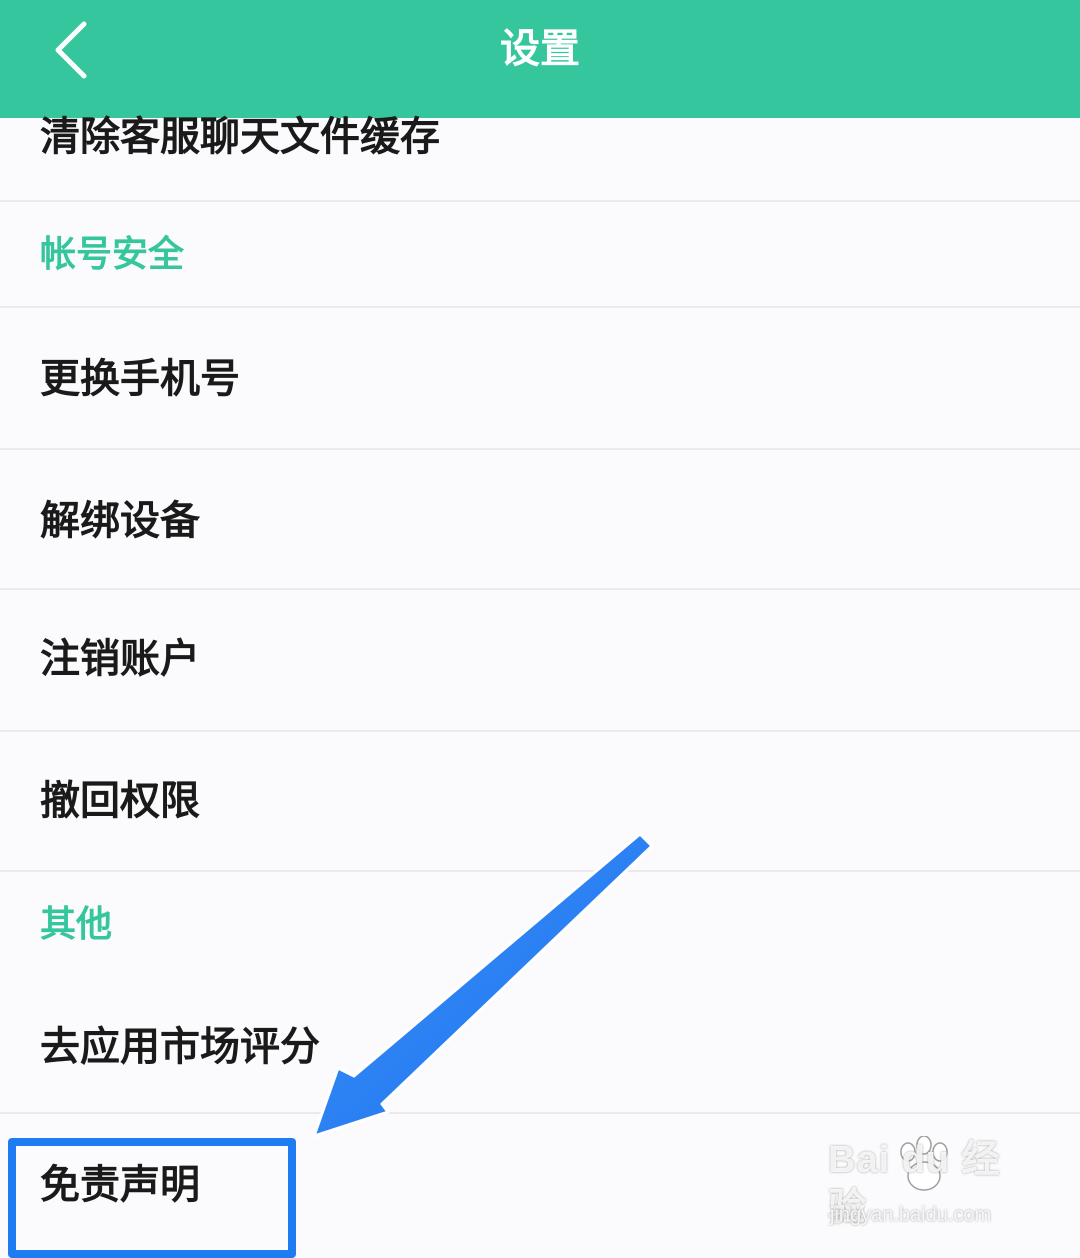  I want to click on highlight-box, so click(152, 1198).